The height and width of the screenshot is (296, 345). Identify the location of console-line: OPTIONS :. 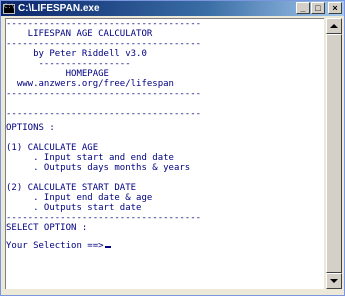
(30, 128).